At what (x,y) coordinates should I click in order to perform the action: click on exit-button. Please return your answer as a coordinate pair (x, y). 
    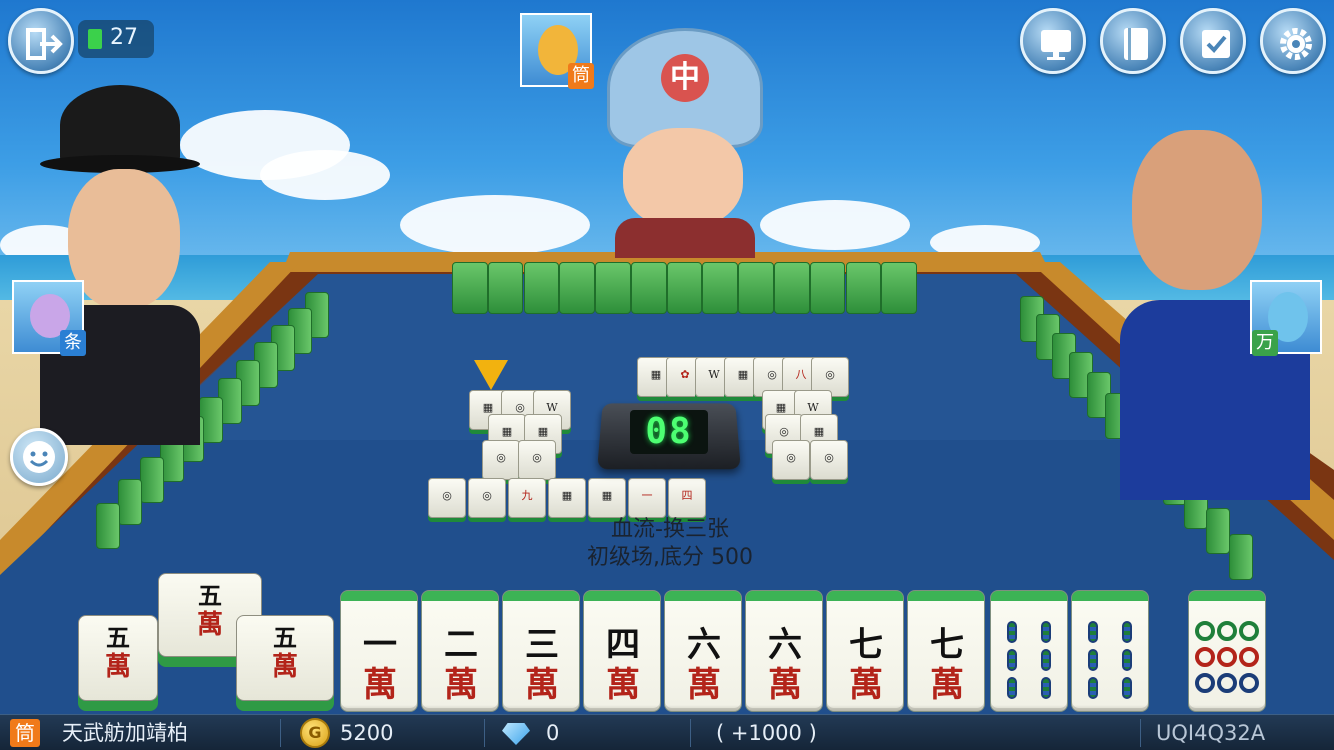
    Looking at the image, I should click on (41, 41).